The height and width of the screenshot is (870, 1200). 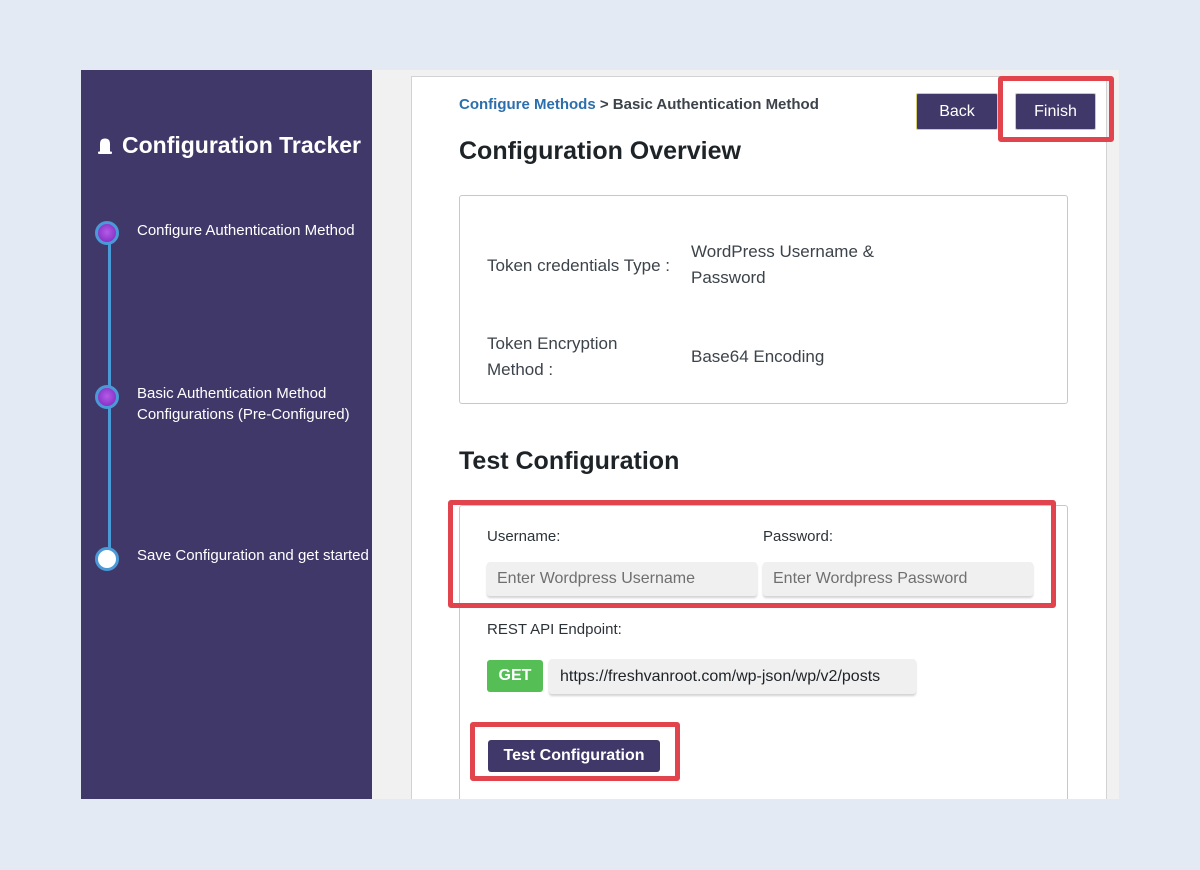 I want to click on back-button: Back, so click(x=957, y=111).